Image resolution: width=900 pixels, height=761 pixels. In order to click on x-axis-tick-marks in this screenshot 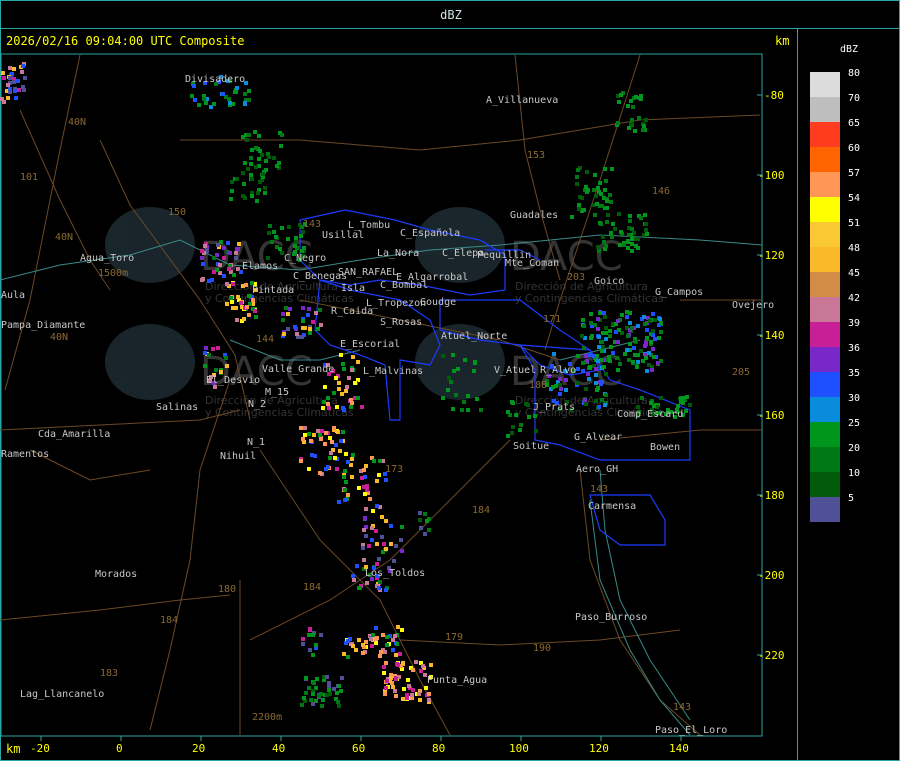, I will do `click(361, 738)`.